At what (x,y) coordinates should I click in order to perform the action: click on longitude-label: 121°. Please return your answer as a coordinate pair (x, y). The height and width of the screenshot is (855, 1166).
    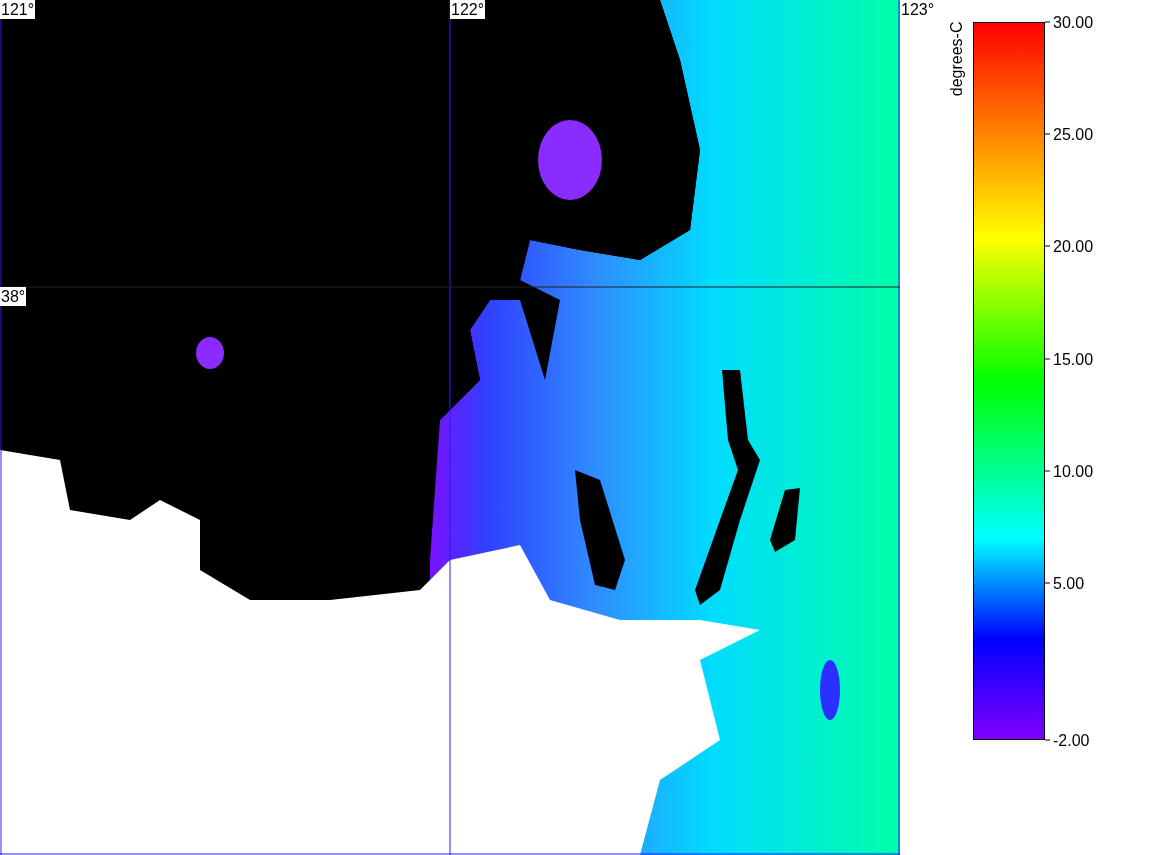
    Looking at the image, I should click on (18, 9).